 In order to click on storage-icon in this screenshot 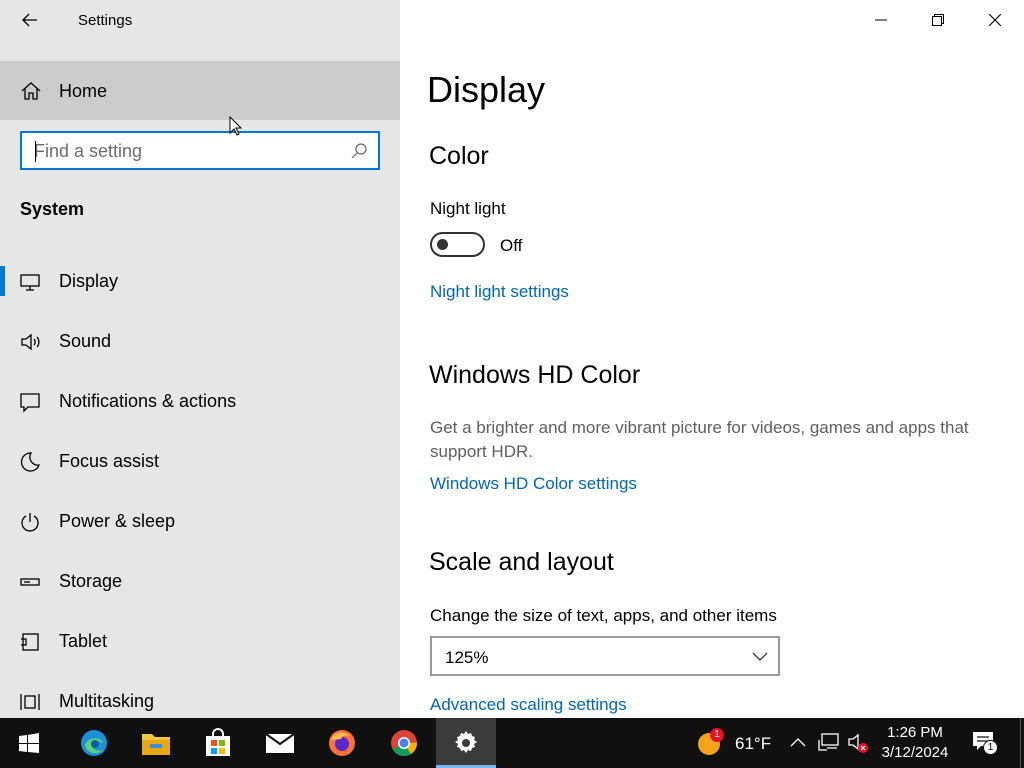, I will do `click(30, 582)`.